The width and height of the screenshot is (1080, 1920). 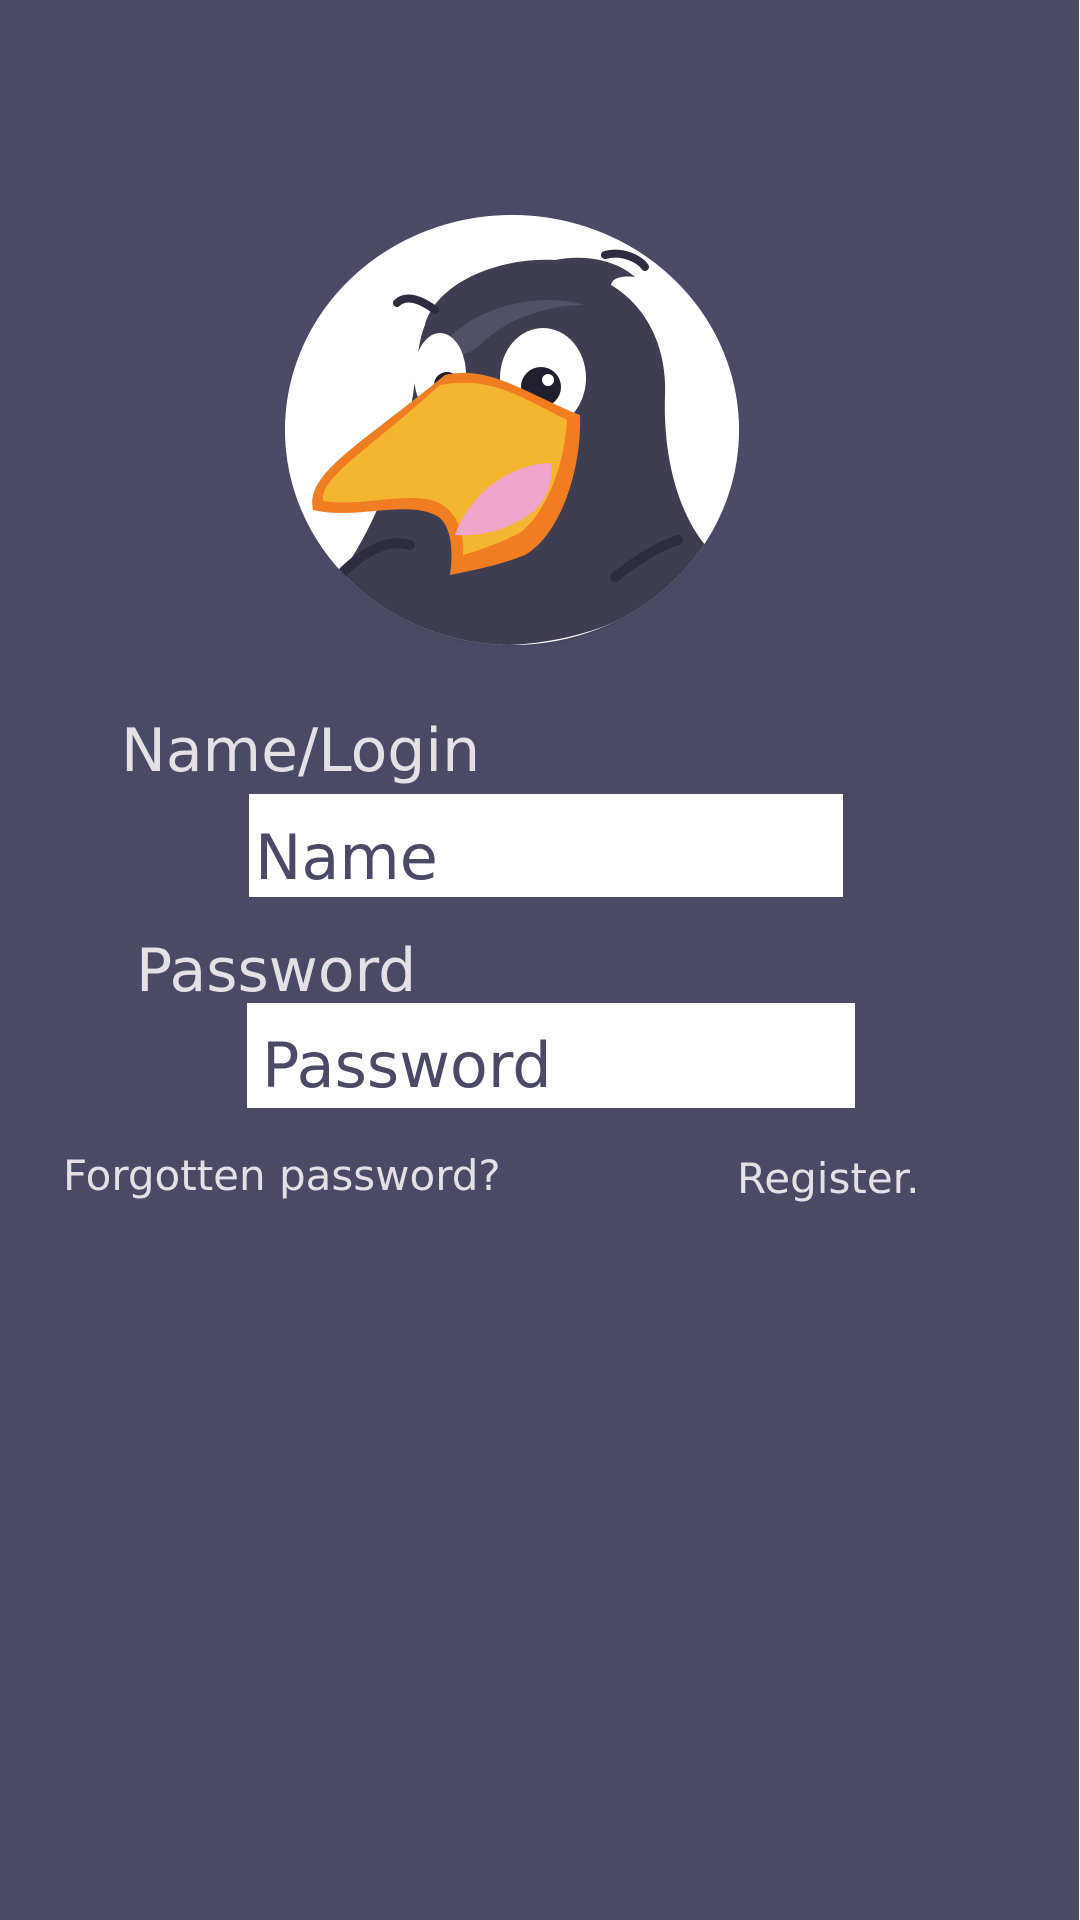 What do you see at coordinates (828, 1179) in the screenshot?
I see `register-link: Register.` at bounding box center [828, 1179].